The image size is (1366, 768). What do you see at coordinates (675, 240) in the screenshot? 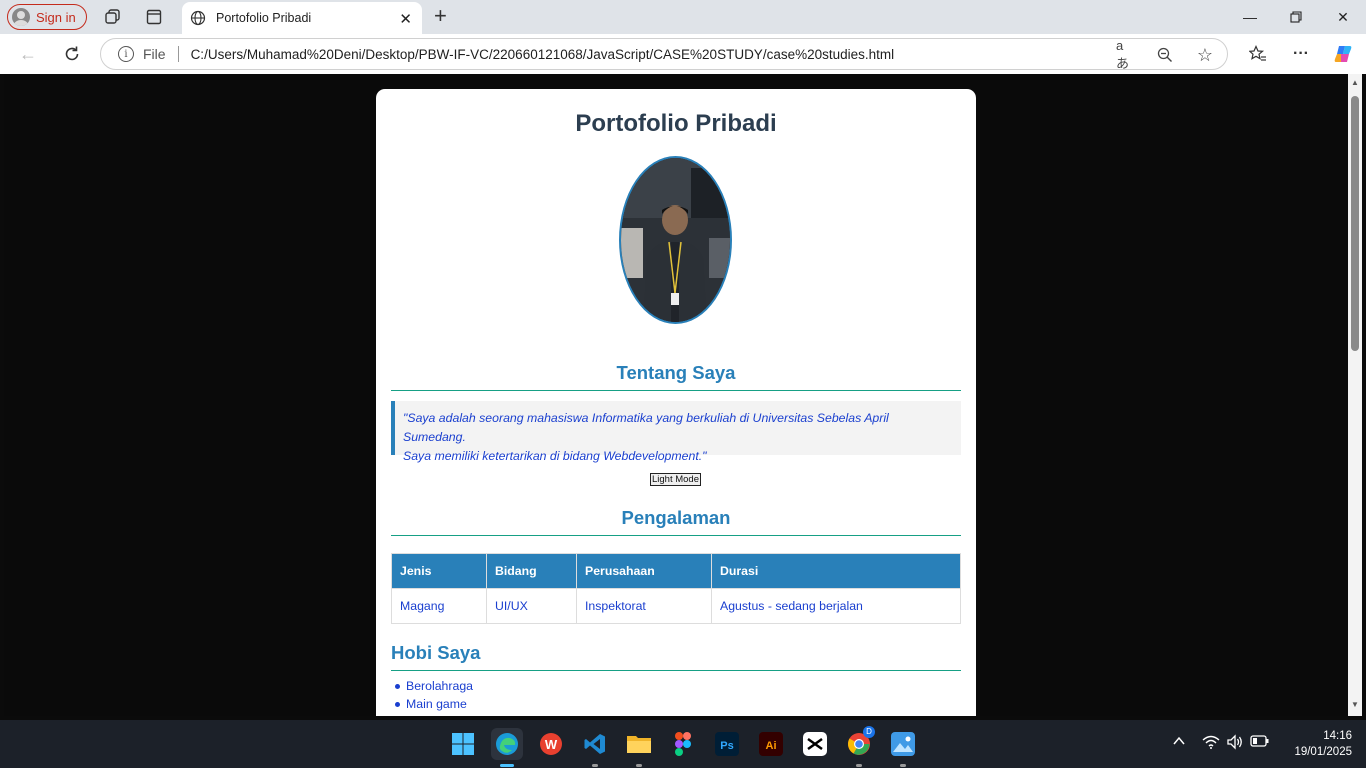
I see `profile-photo` at bounding box center [675, 240].